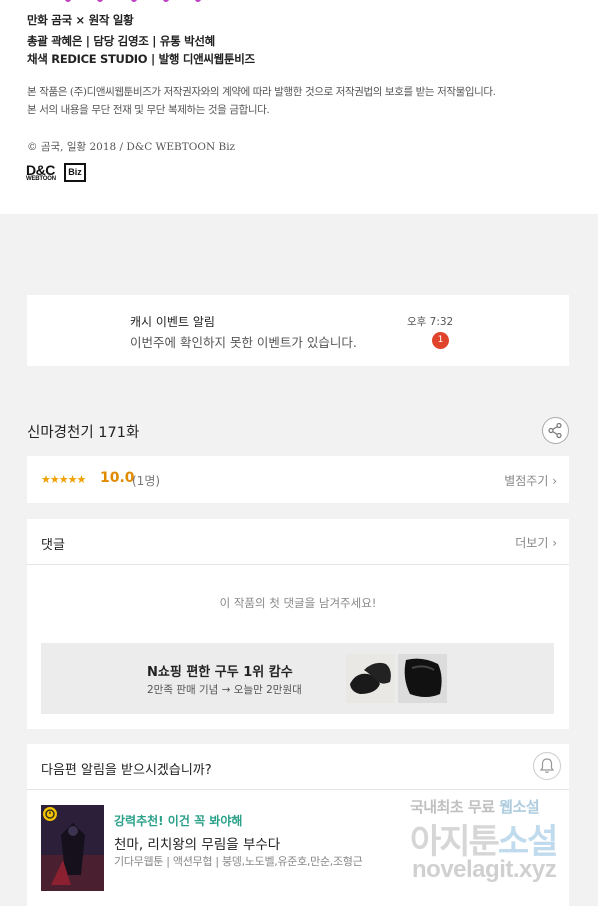 This screenshot has width=598, height=906. Describe the element at coordinates (83, 433) in the screenshot. I see `episode-title: 신마경천기 171화` at that location.